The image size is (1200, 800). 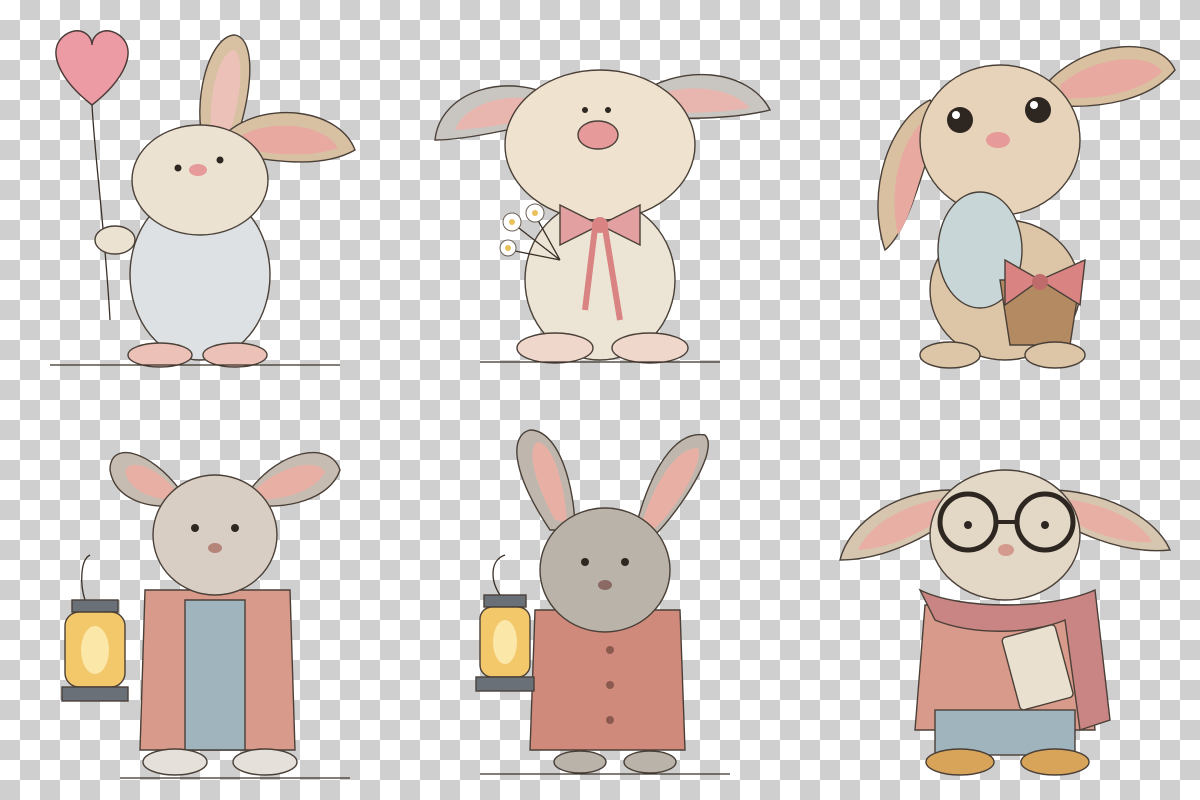 I want to click on paw, so click(x=115, y=240).